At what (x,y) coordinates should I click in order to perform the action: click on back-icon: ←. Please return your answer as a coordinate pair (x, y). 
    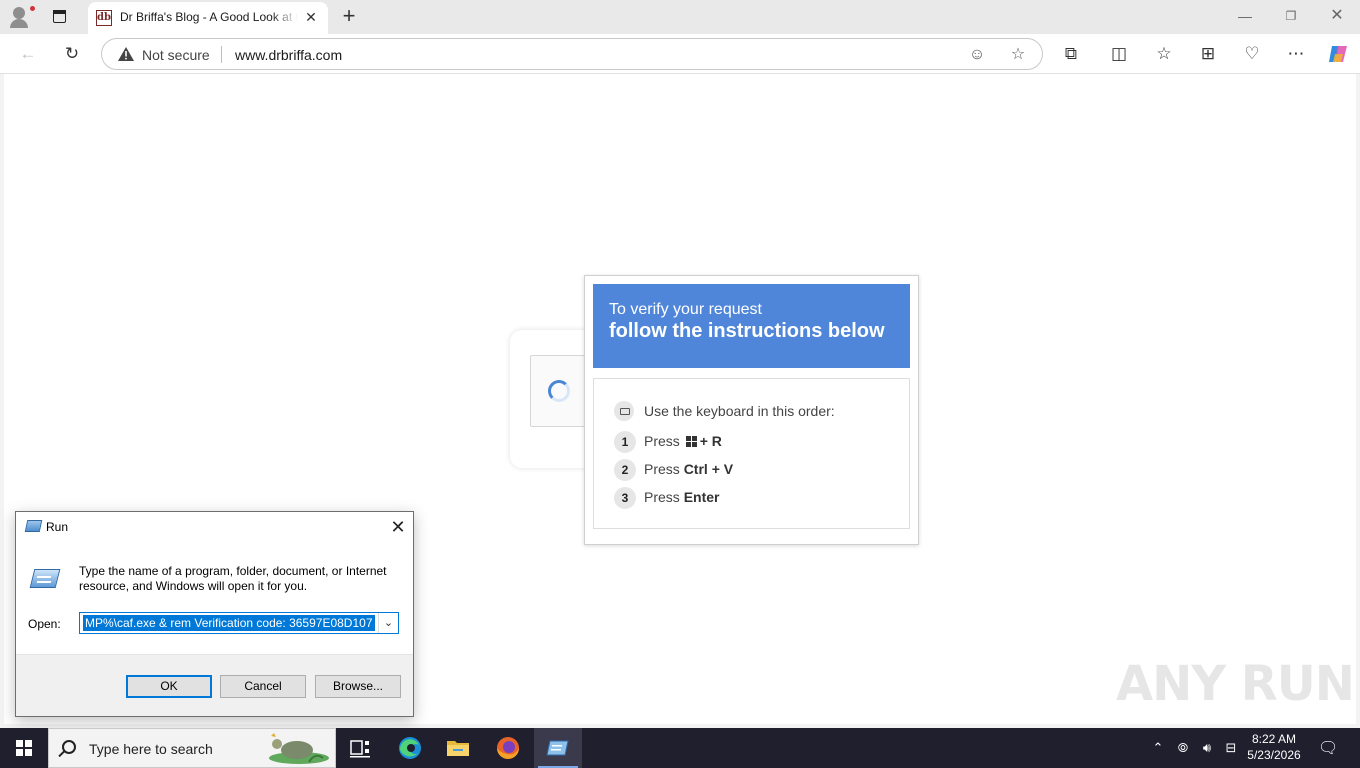
    Looking at the image, I should click on (28, 54).